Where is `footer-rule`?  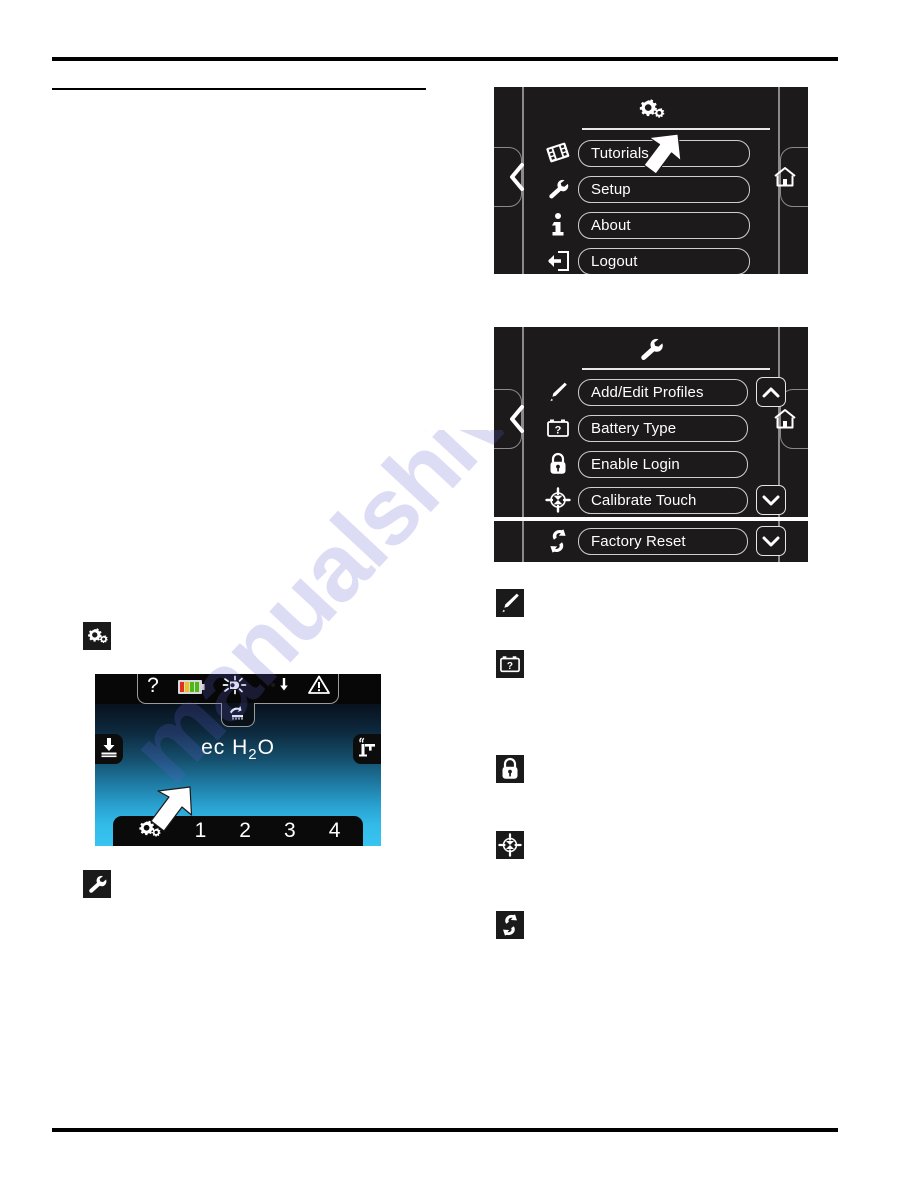
footer-rule is located at coordinates (445, 1130).